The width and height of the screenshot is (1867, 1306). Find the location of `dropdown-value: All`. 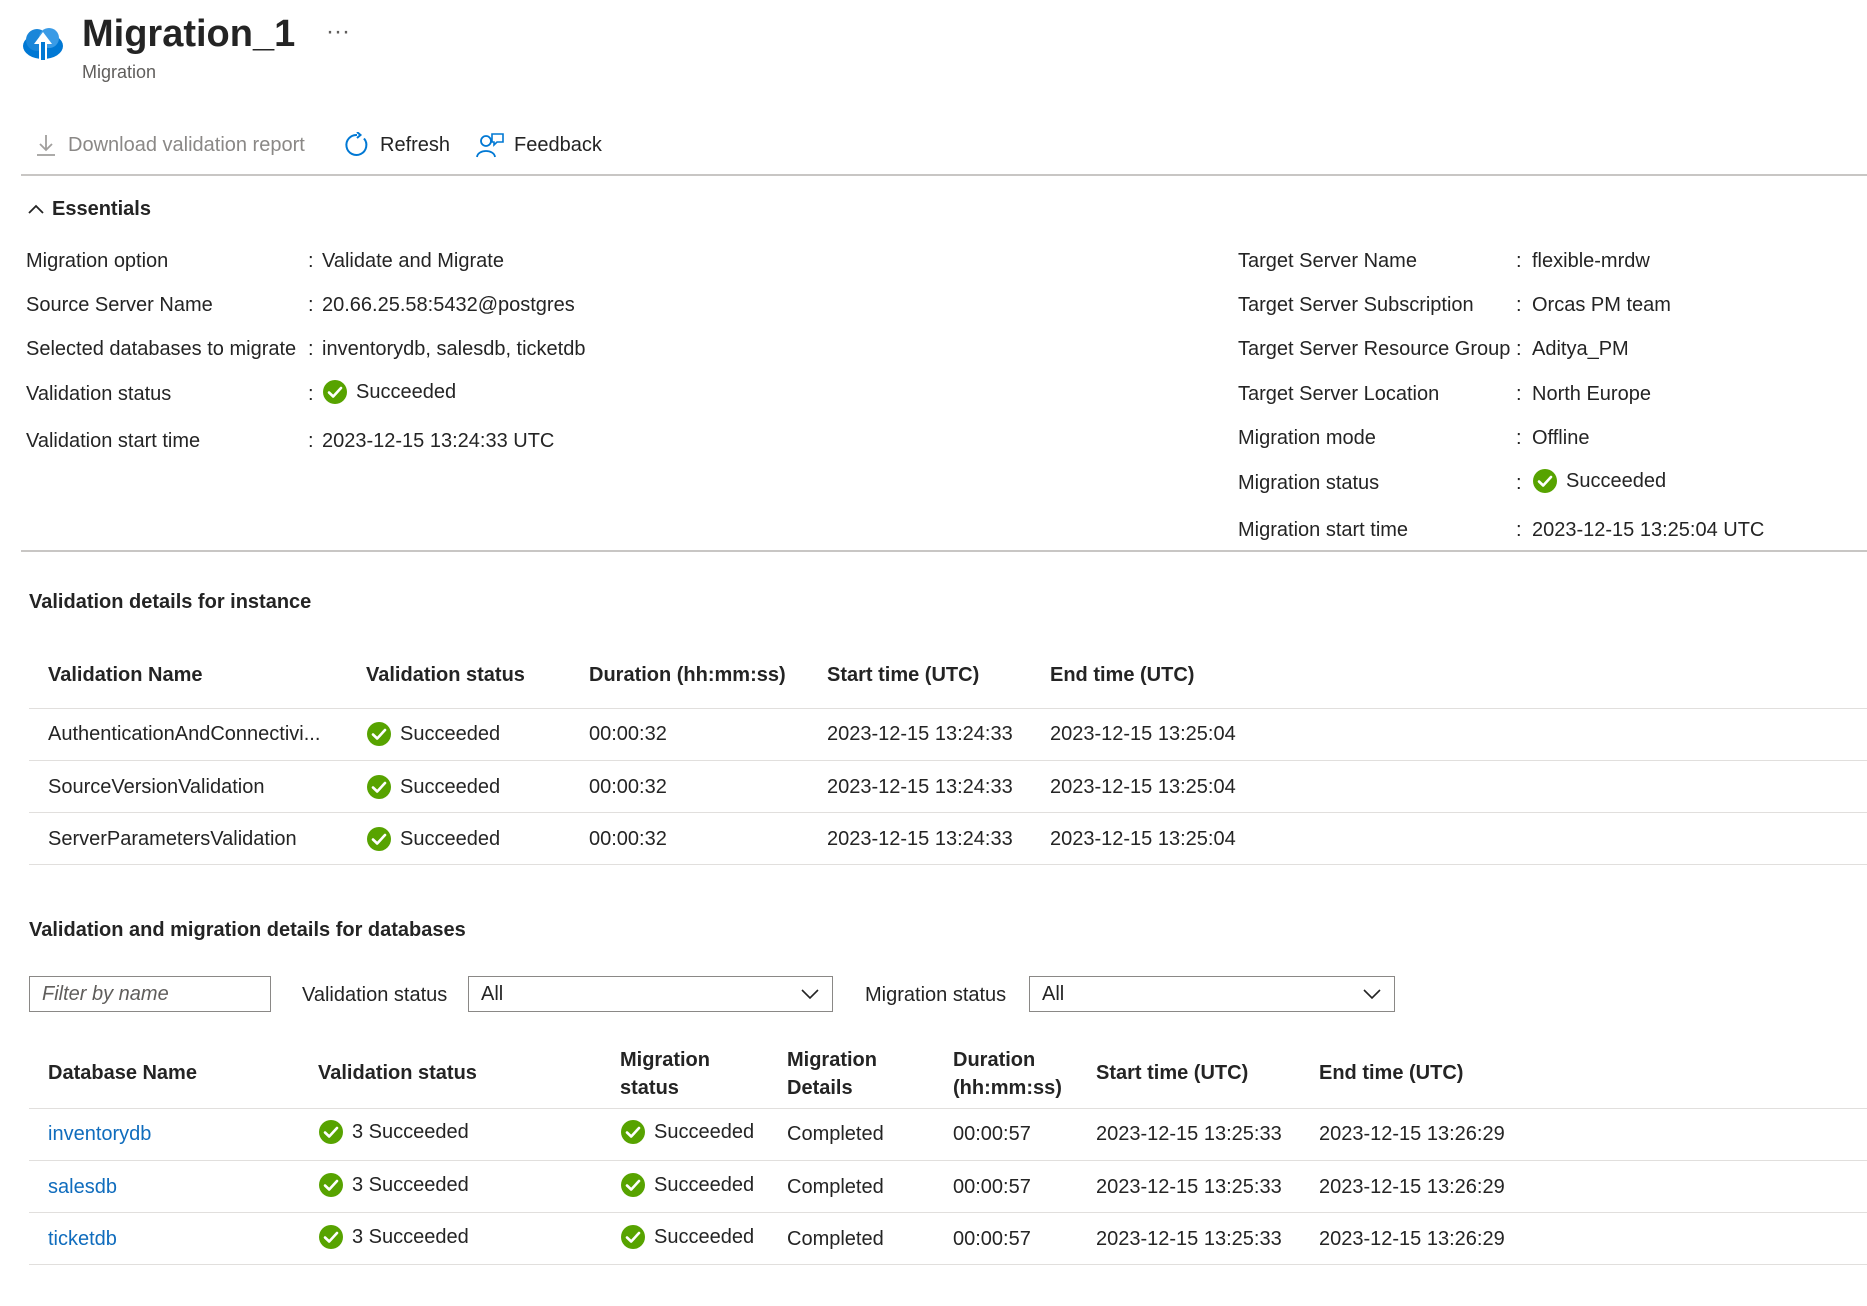

dropdown-value: All is located at coordinates (1053, 993).